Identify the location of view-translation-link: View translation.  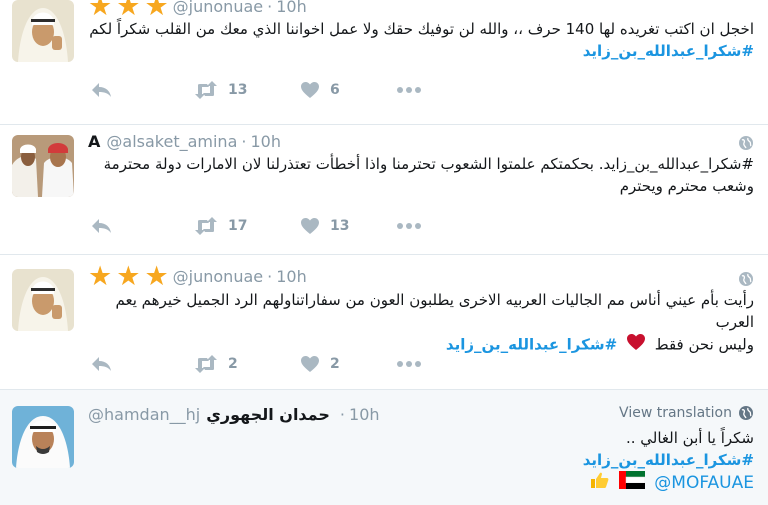
(686, 413).